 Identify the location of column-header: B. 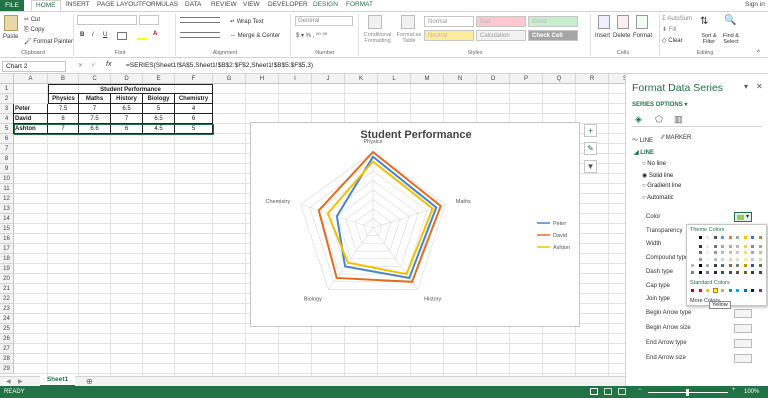
(63, 79).